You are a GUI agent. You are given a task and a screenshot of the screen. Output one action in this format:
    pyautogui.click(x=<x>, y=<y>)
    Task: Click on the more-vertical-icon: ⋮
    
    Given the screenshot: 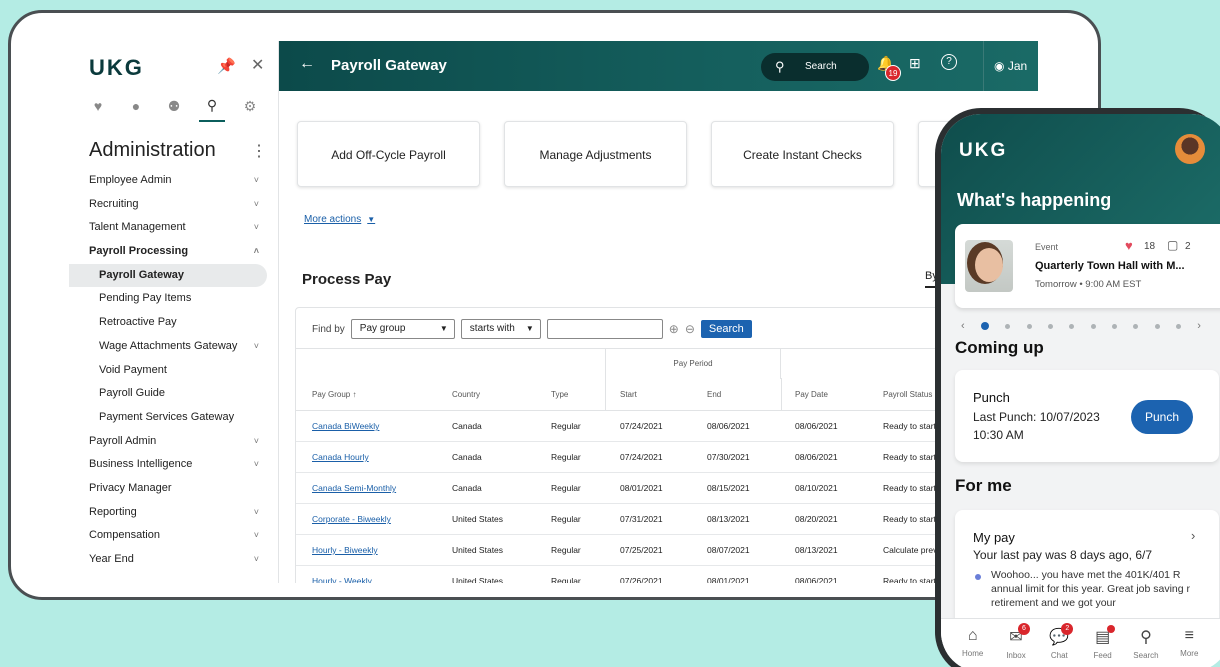 What is the action you would take?
    pyautogui.click(x=259, y=151)
    